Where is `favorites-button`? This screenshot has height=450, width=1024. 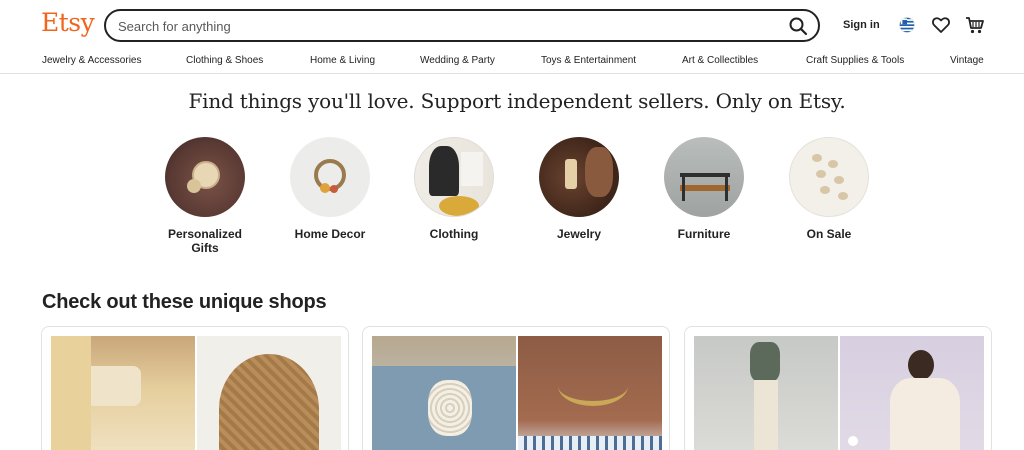
favorites-button is located at coordinates (941, 25).